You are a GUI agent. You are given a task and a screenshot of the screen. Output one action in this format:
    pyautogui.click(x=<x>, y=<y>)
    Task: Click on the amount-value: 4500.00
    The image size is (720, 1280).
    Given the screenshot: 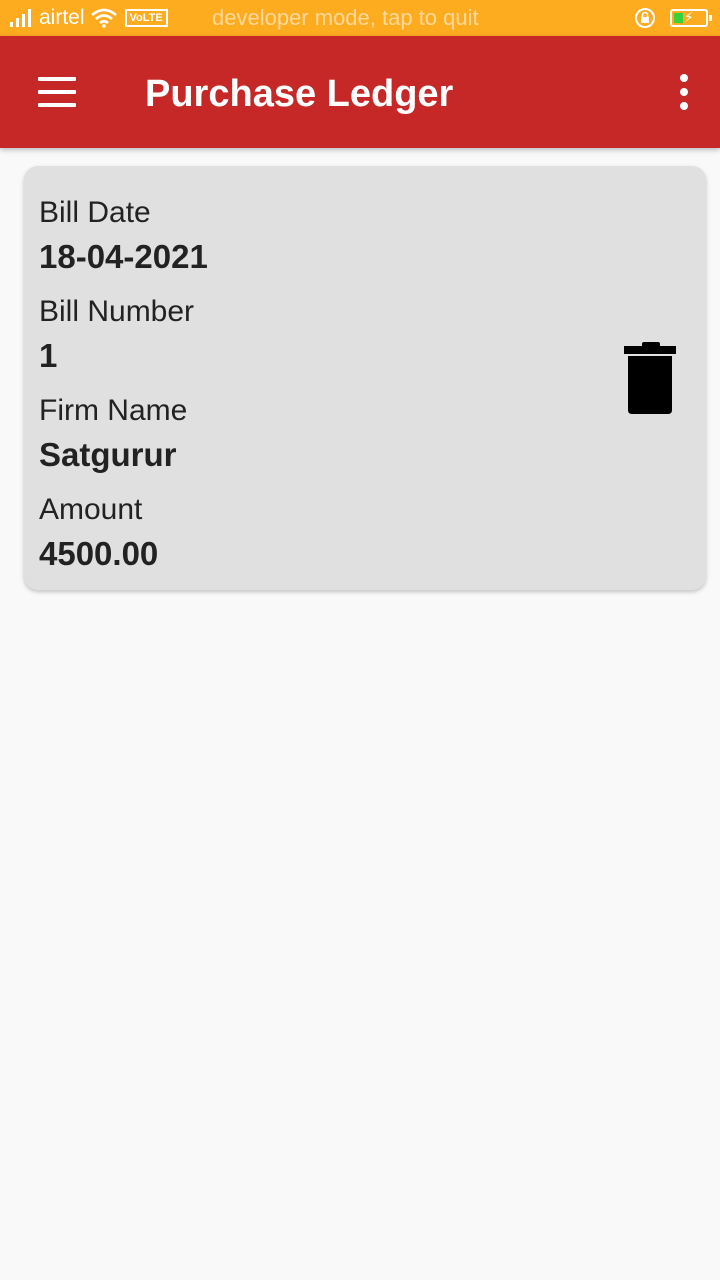 What is the action you would take?
    pyautogui.click(x=99, y=553)
    